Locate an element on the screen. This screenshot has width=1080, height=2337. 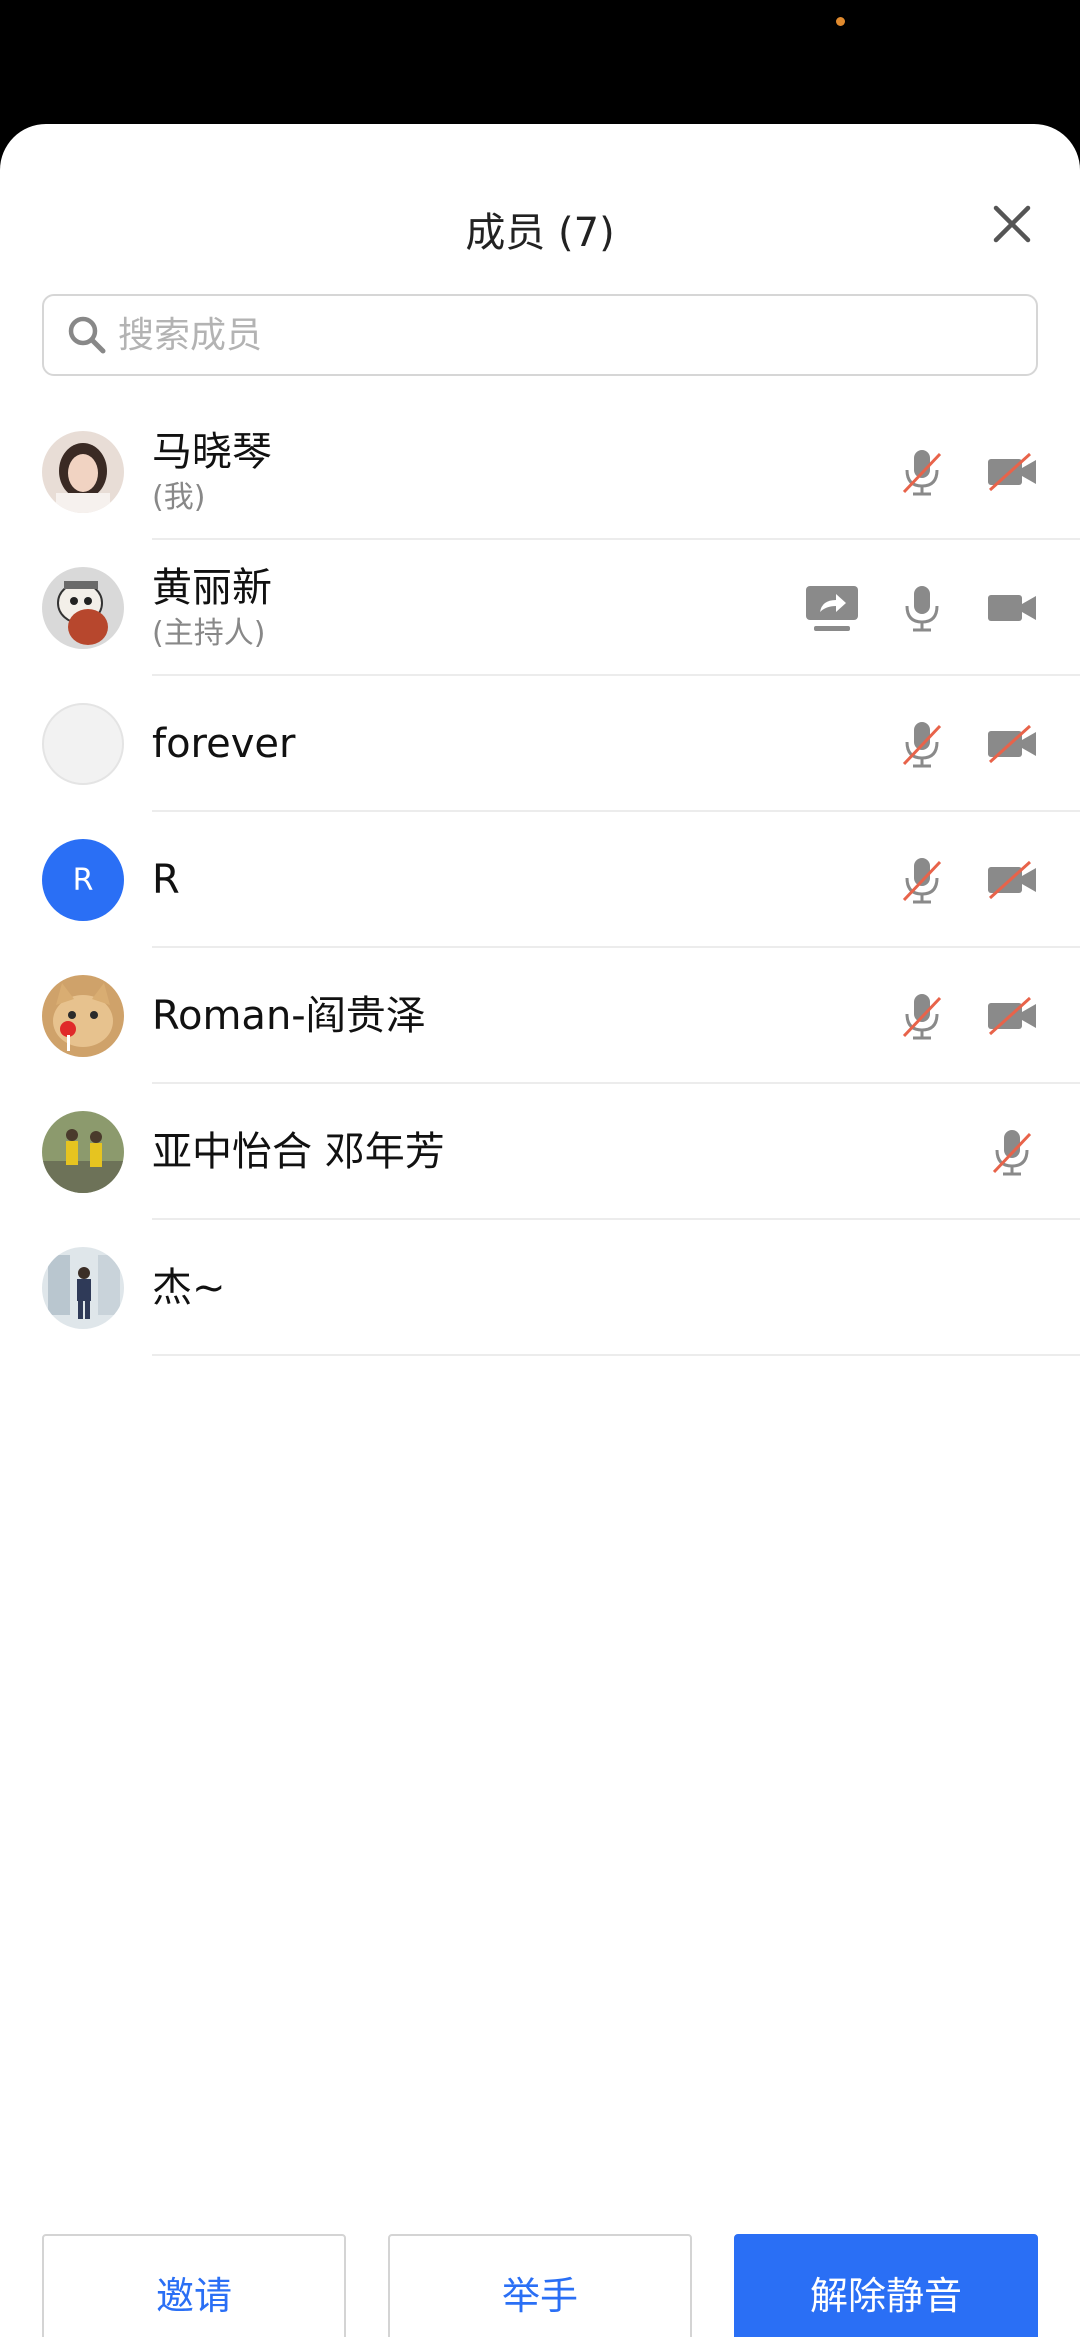
member-row: 亚中怡合 邓年芳 is located at coordinates (540, 1152).